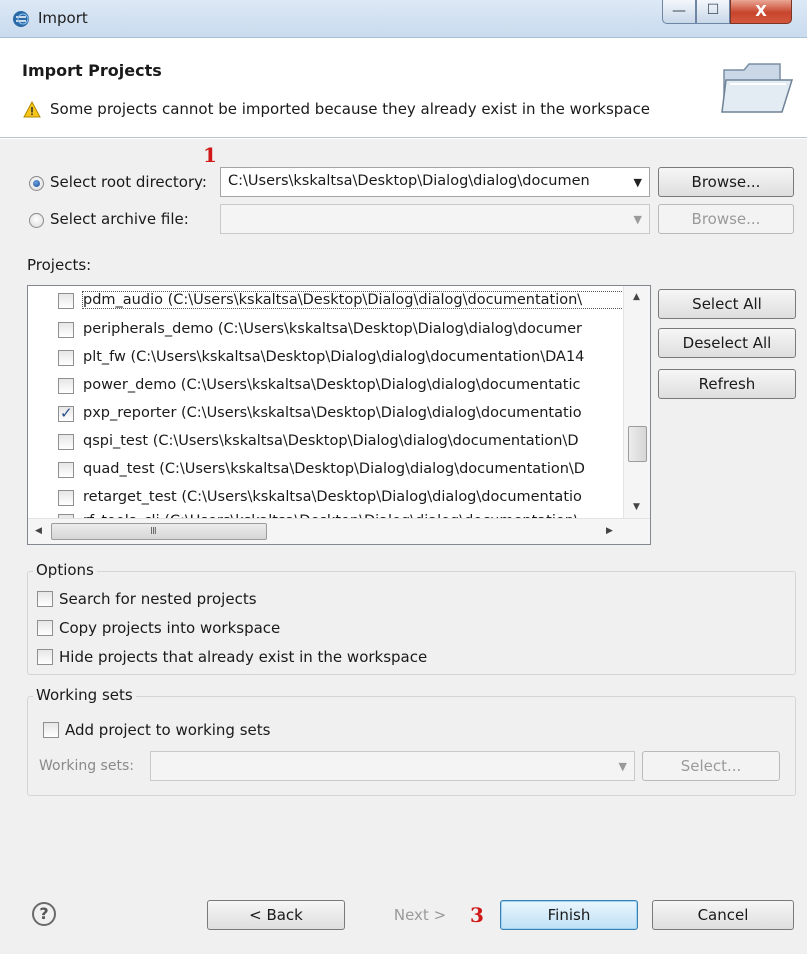 The width and height of the screenshot is (807, 954). I want to click on close-icon: X, so click(761, 11).